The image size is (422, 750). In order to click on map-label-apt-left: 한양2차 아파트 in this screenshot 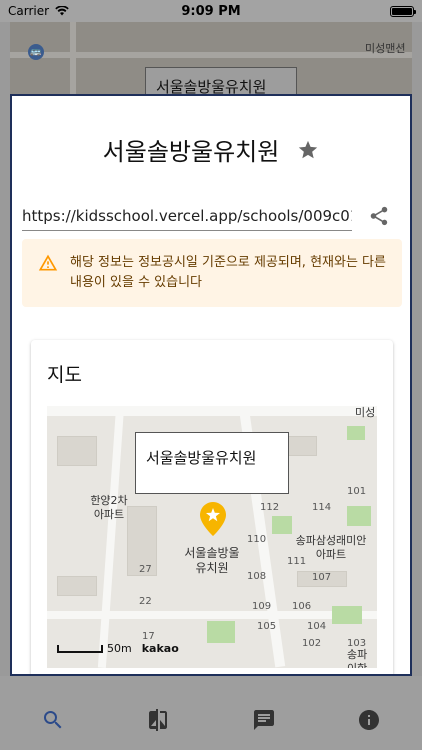, I will do `click(109, 507)`.